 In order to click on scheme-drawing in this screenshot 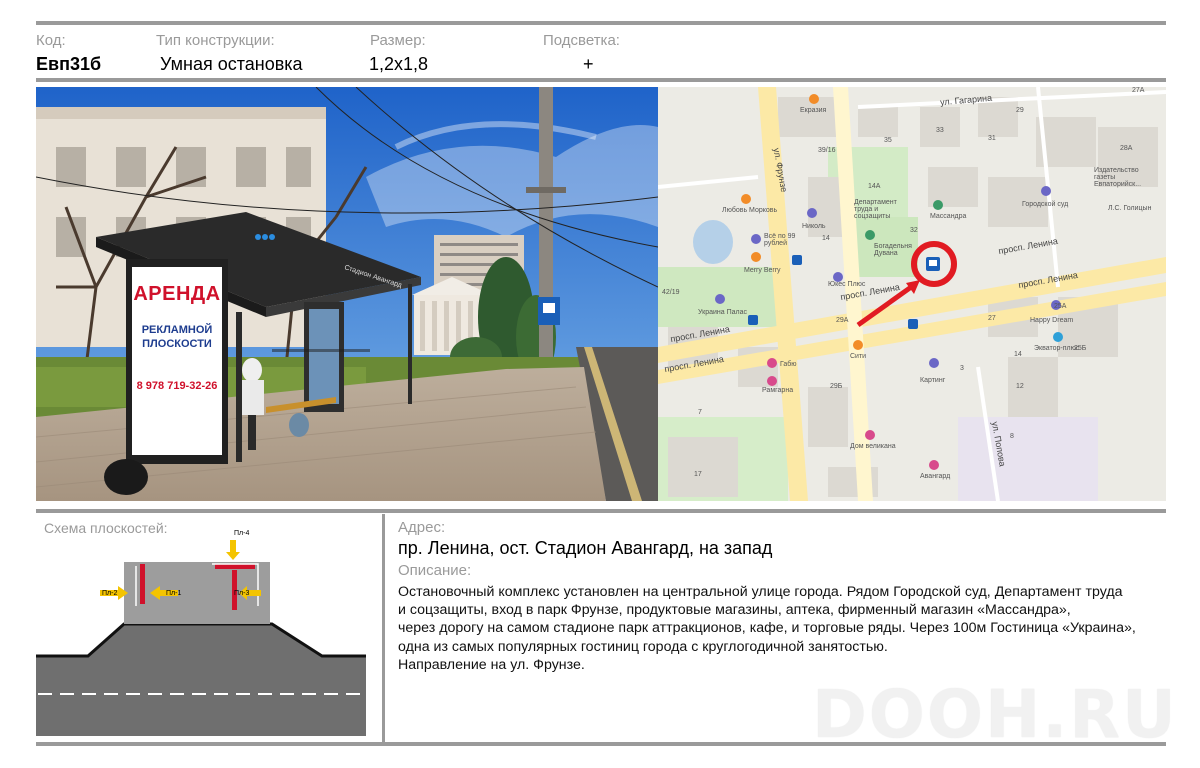, I will do `click(201, 638)`.